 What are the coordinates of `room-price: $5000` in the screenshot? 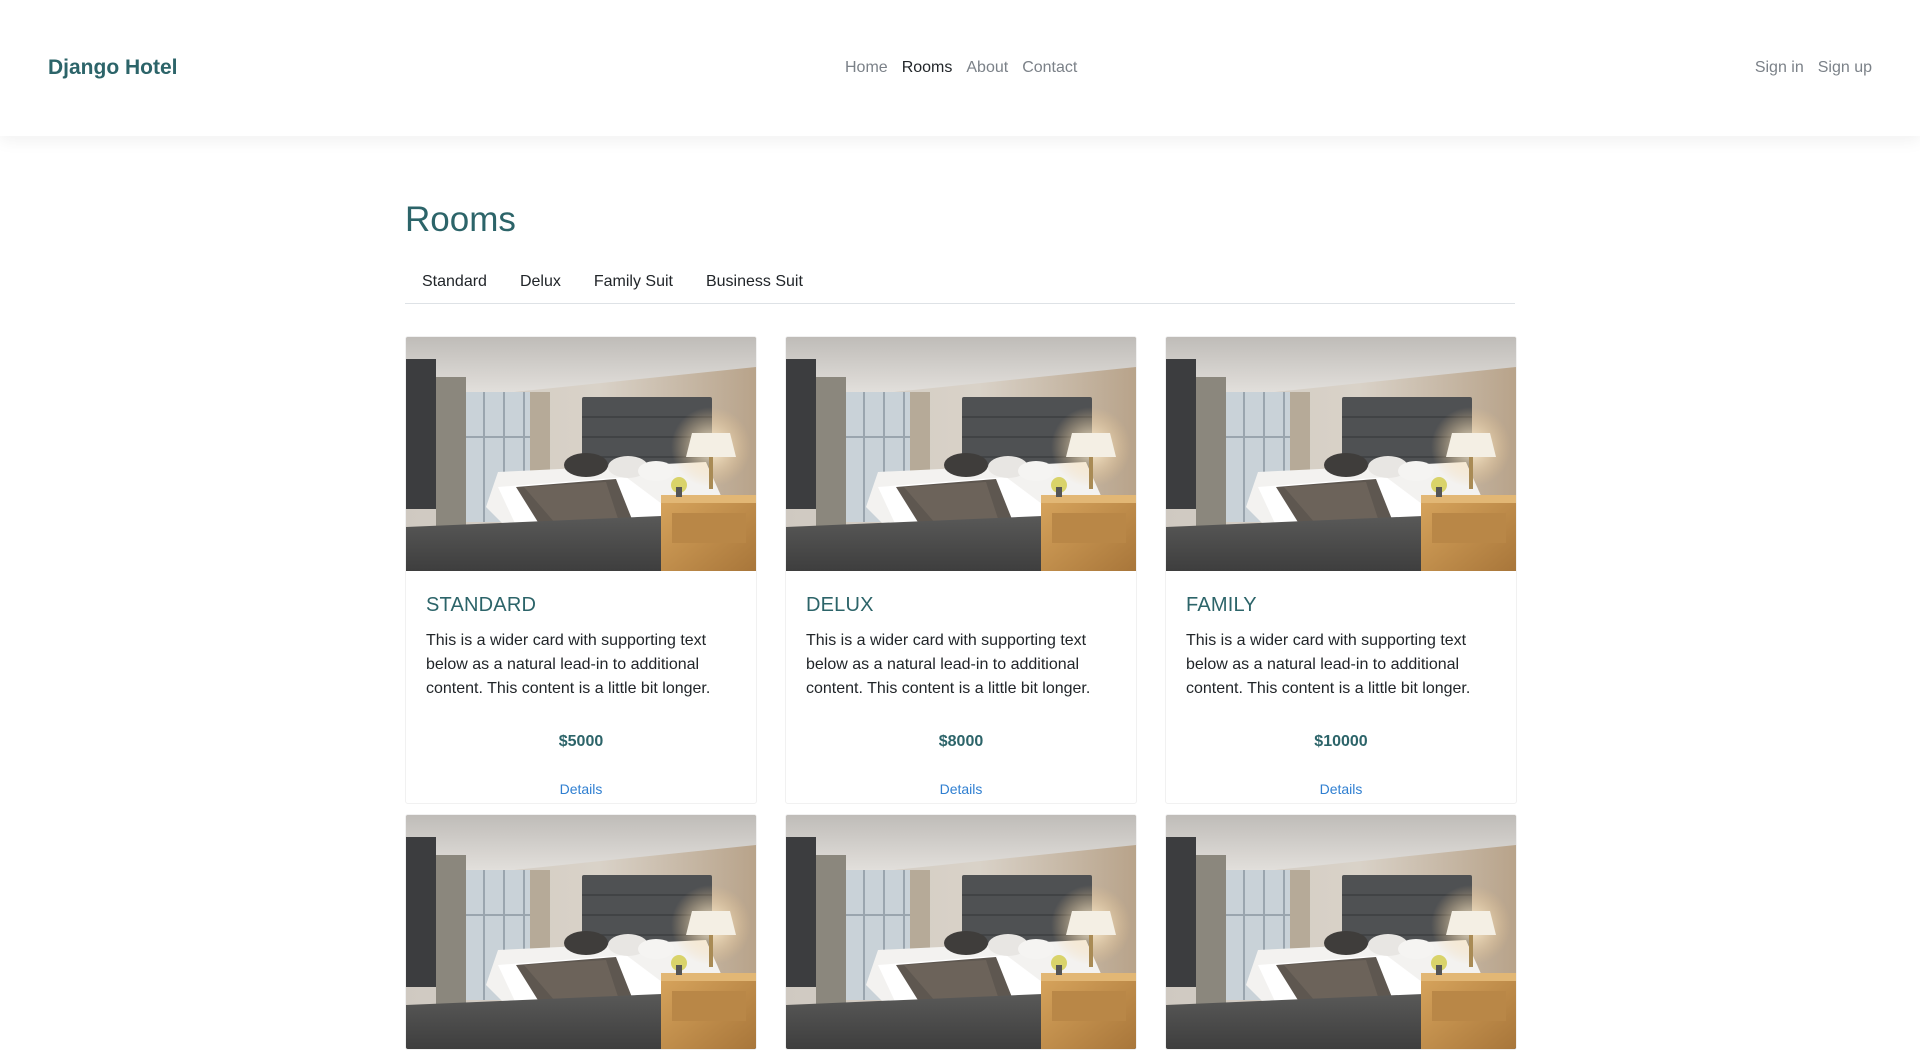 It's located at (581, 741).